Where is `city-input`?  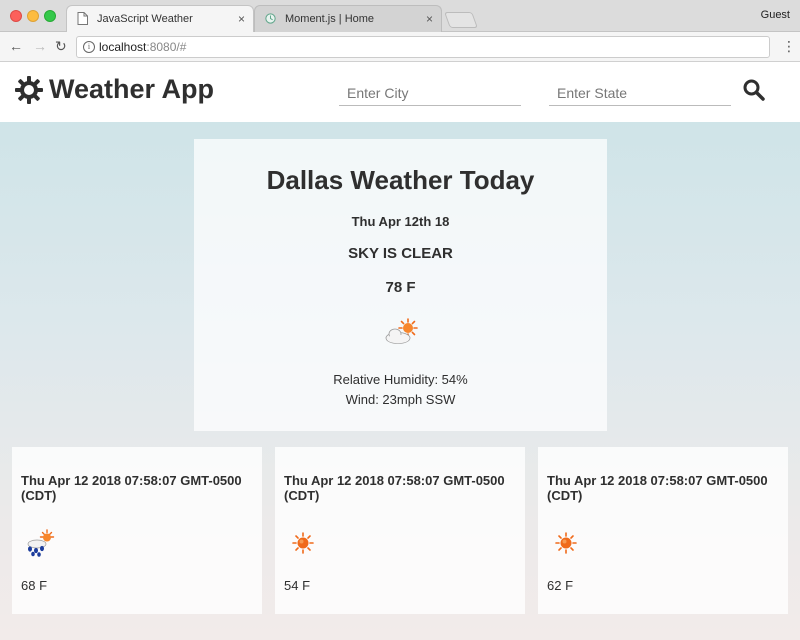
city-input is located at coordinates (430, 93).